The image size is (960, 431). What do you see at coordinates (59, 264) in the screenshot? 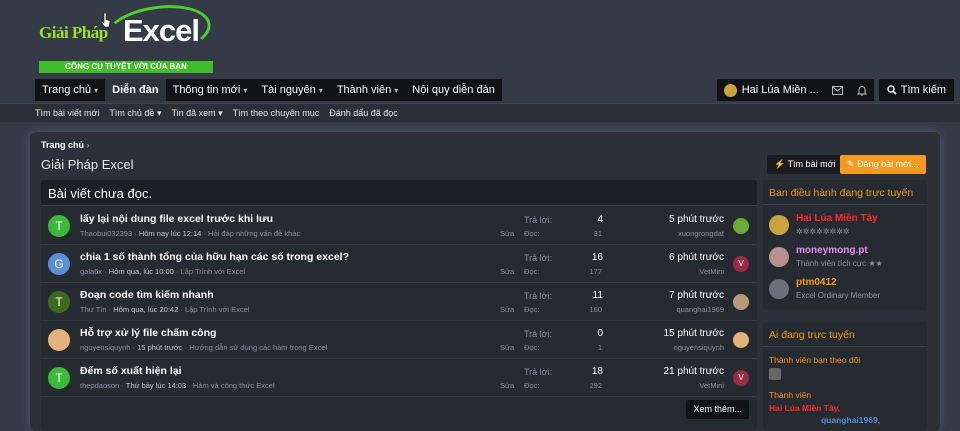
I see `avatar: G` at bounding box center [59, 264].